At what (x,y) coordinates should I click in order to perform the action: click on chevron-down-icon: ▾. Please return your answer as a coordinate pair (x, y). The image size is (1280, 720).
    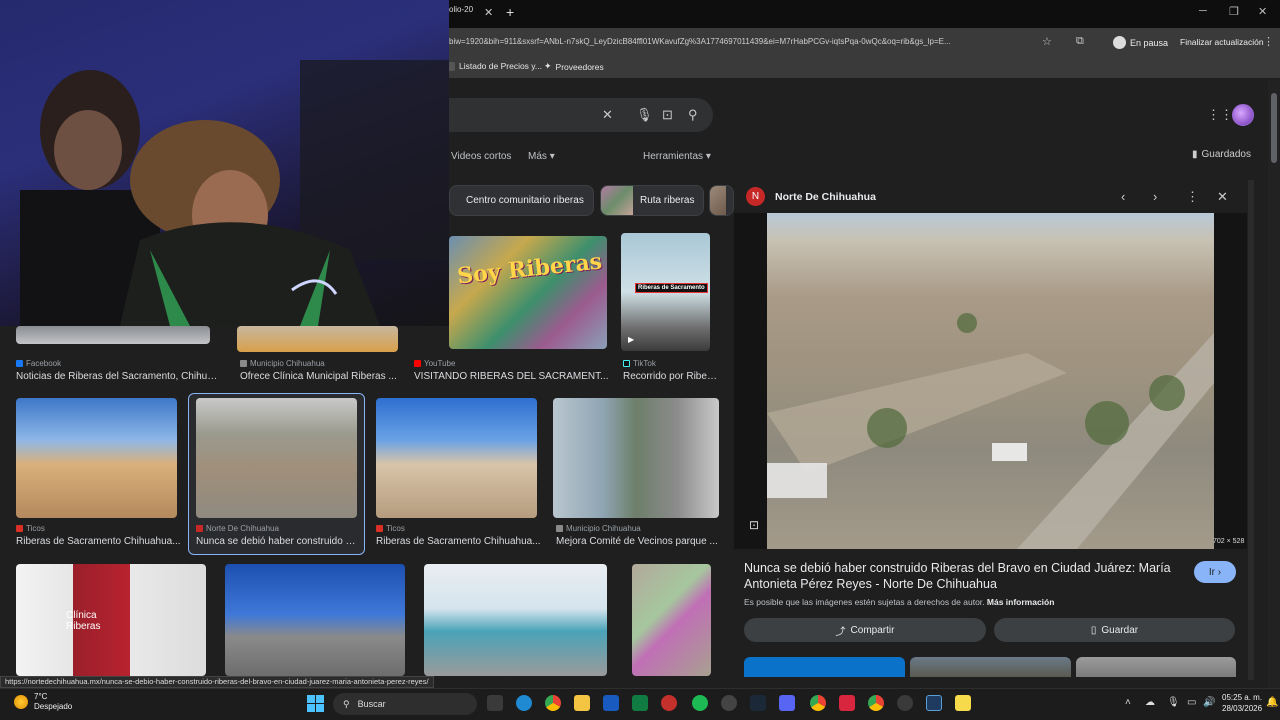
    Looking at the image, I should click on (552, 156).